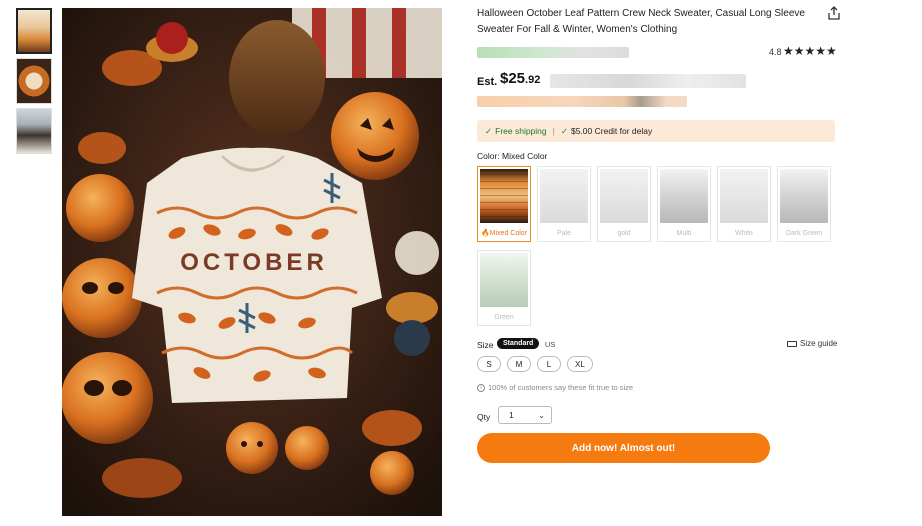 Image resolution: width=922 pixels, height=526 pixels. What do you see at coordinates (521, 131) in the screenshot?
I see `free-shipping-label: Free shipping` at bounding box center [521, 131].